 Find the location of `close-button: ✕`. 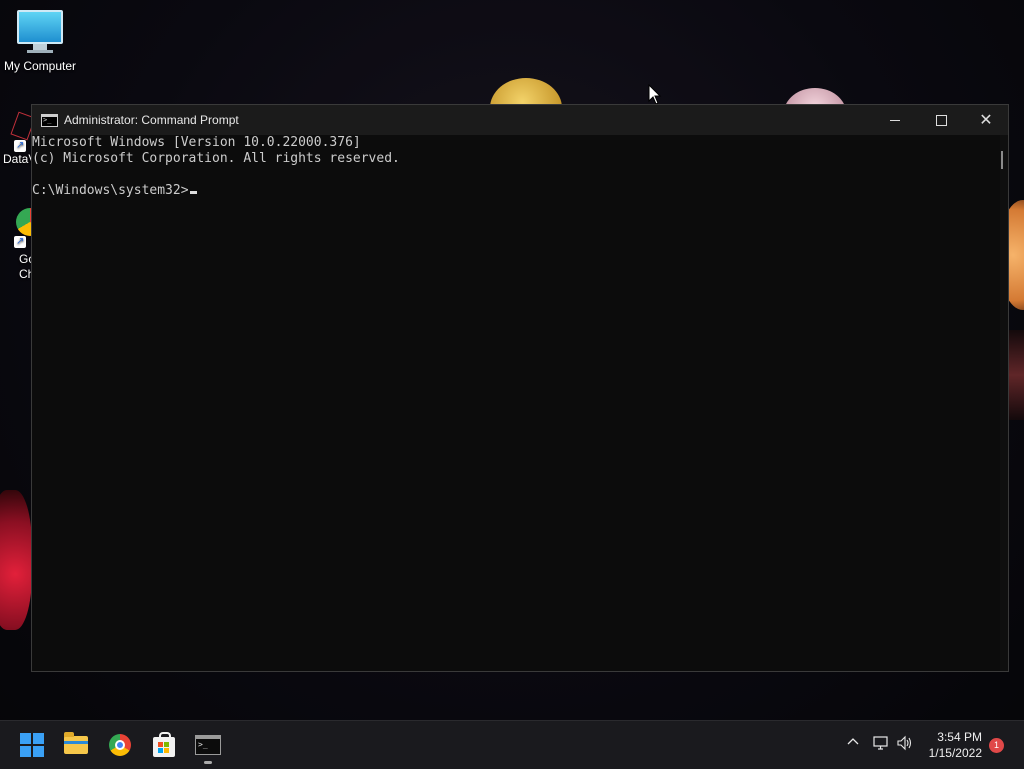

close-button: ✕ is located at coordinates (986, 120).